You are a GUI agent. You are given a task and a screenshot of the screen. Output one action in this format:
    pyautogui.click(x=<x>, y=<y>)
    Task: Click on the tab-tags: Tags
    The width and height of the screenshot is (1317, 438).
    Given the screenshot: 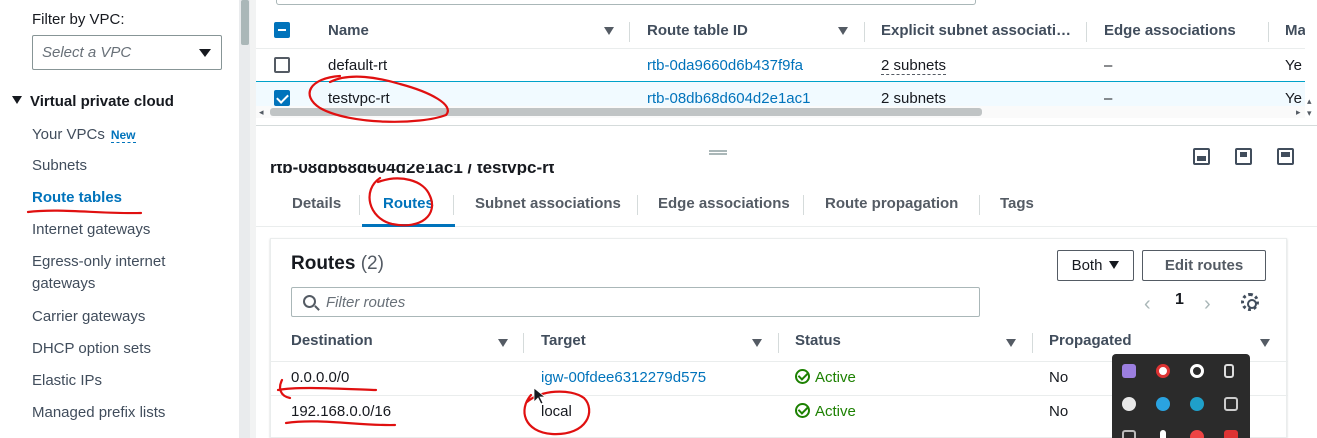 What is the action you would take?
    pyautogui.click(x=1017, y=210)
    